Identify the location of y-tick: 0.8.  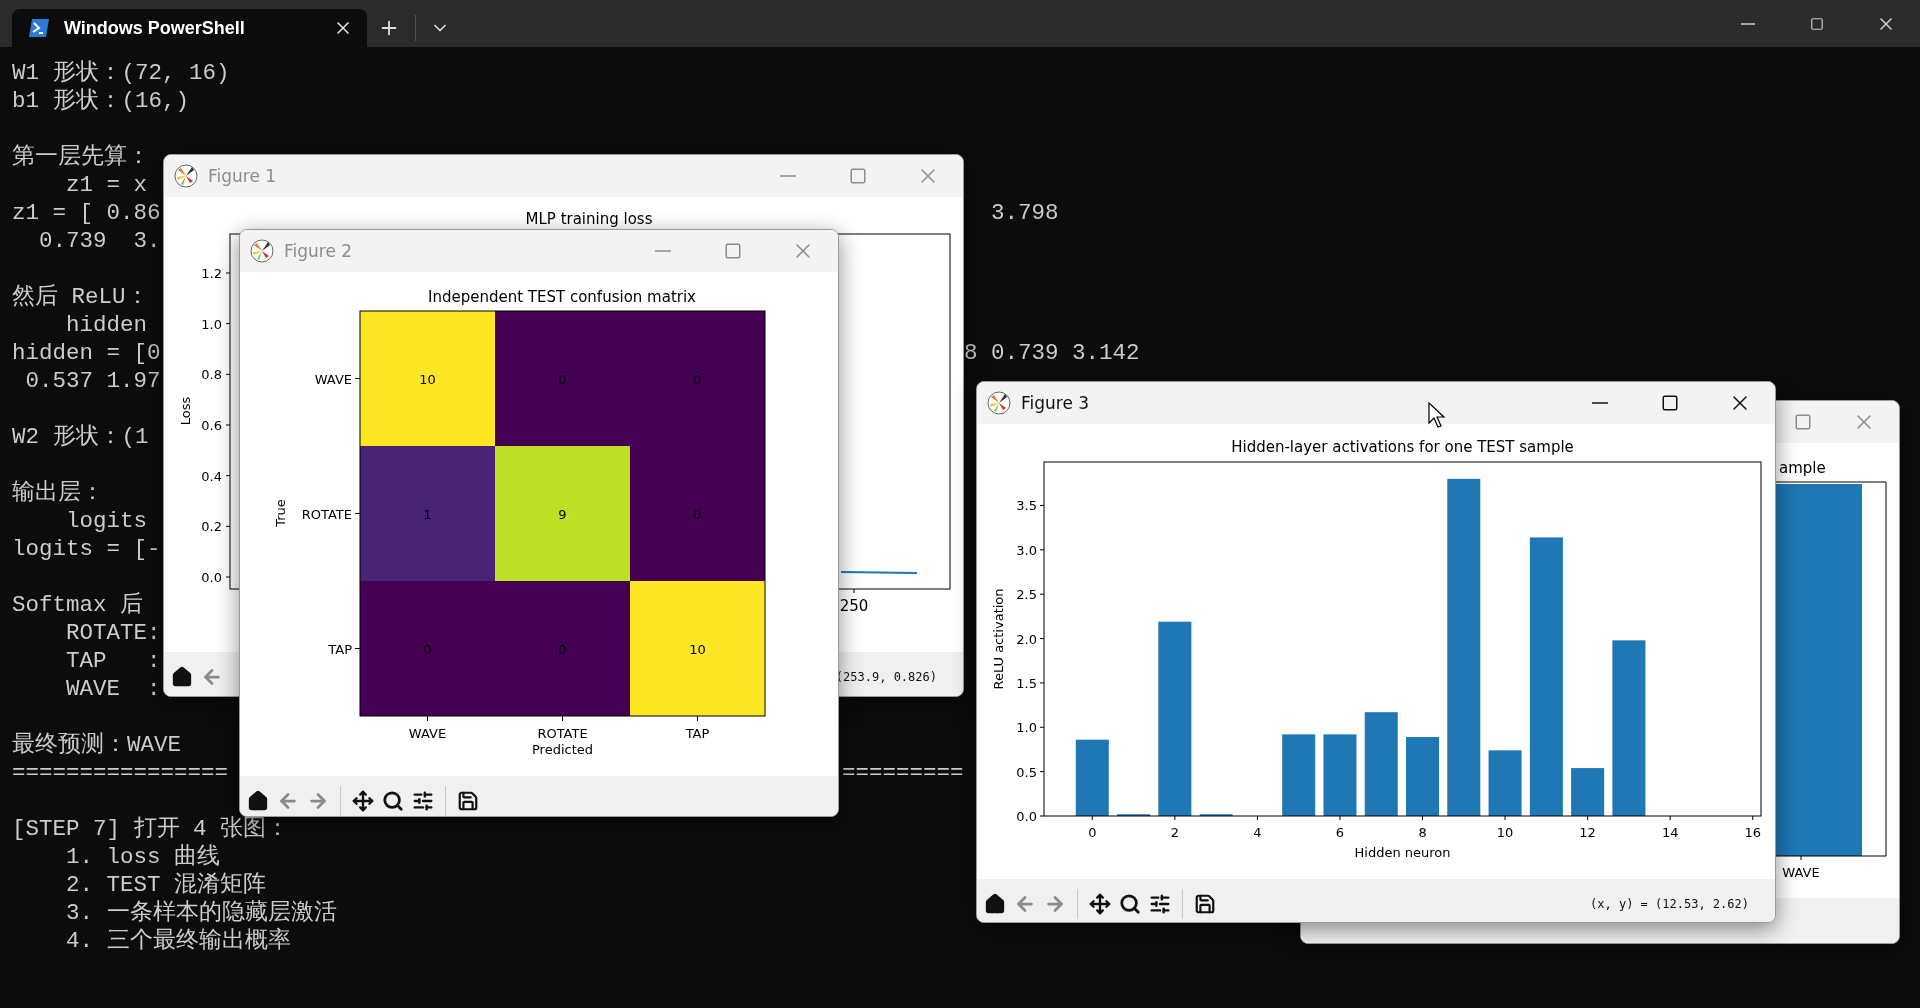
(216, 375).